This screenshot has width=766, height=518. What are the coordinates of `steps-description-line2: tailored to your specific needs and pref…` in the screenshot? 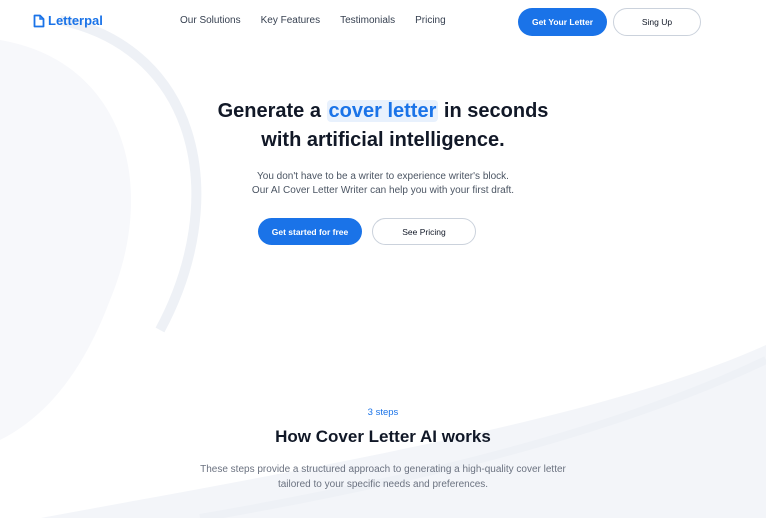 It's located at (383, 484).